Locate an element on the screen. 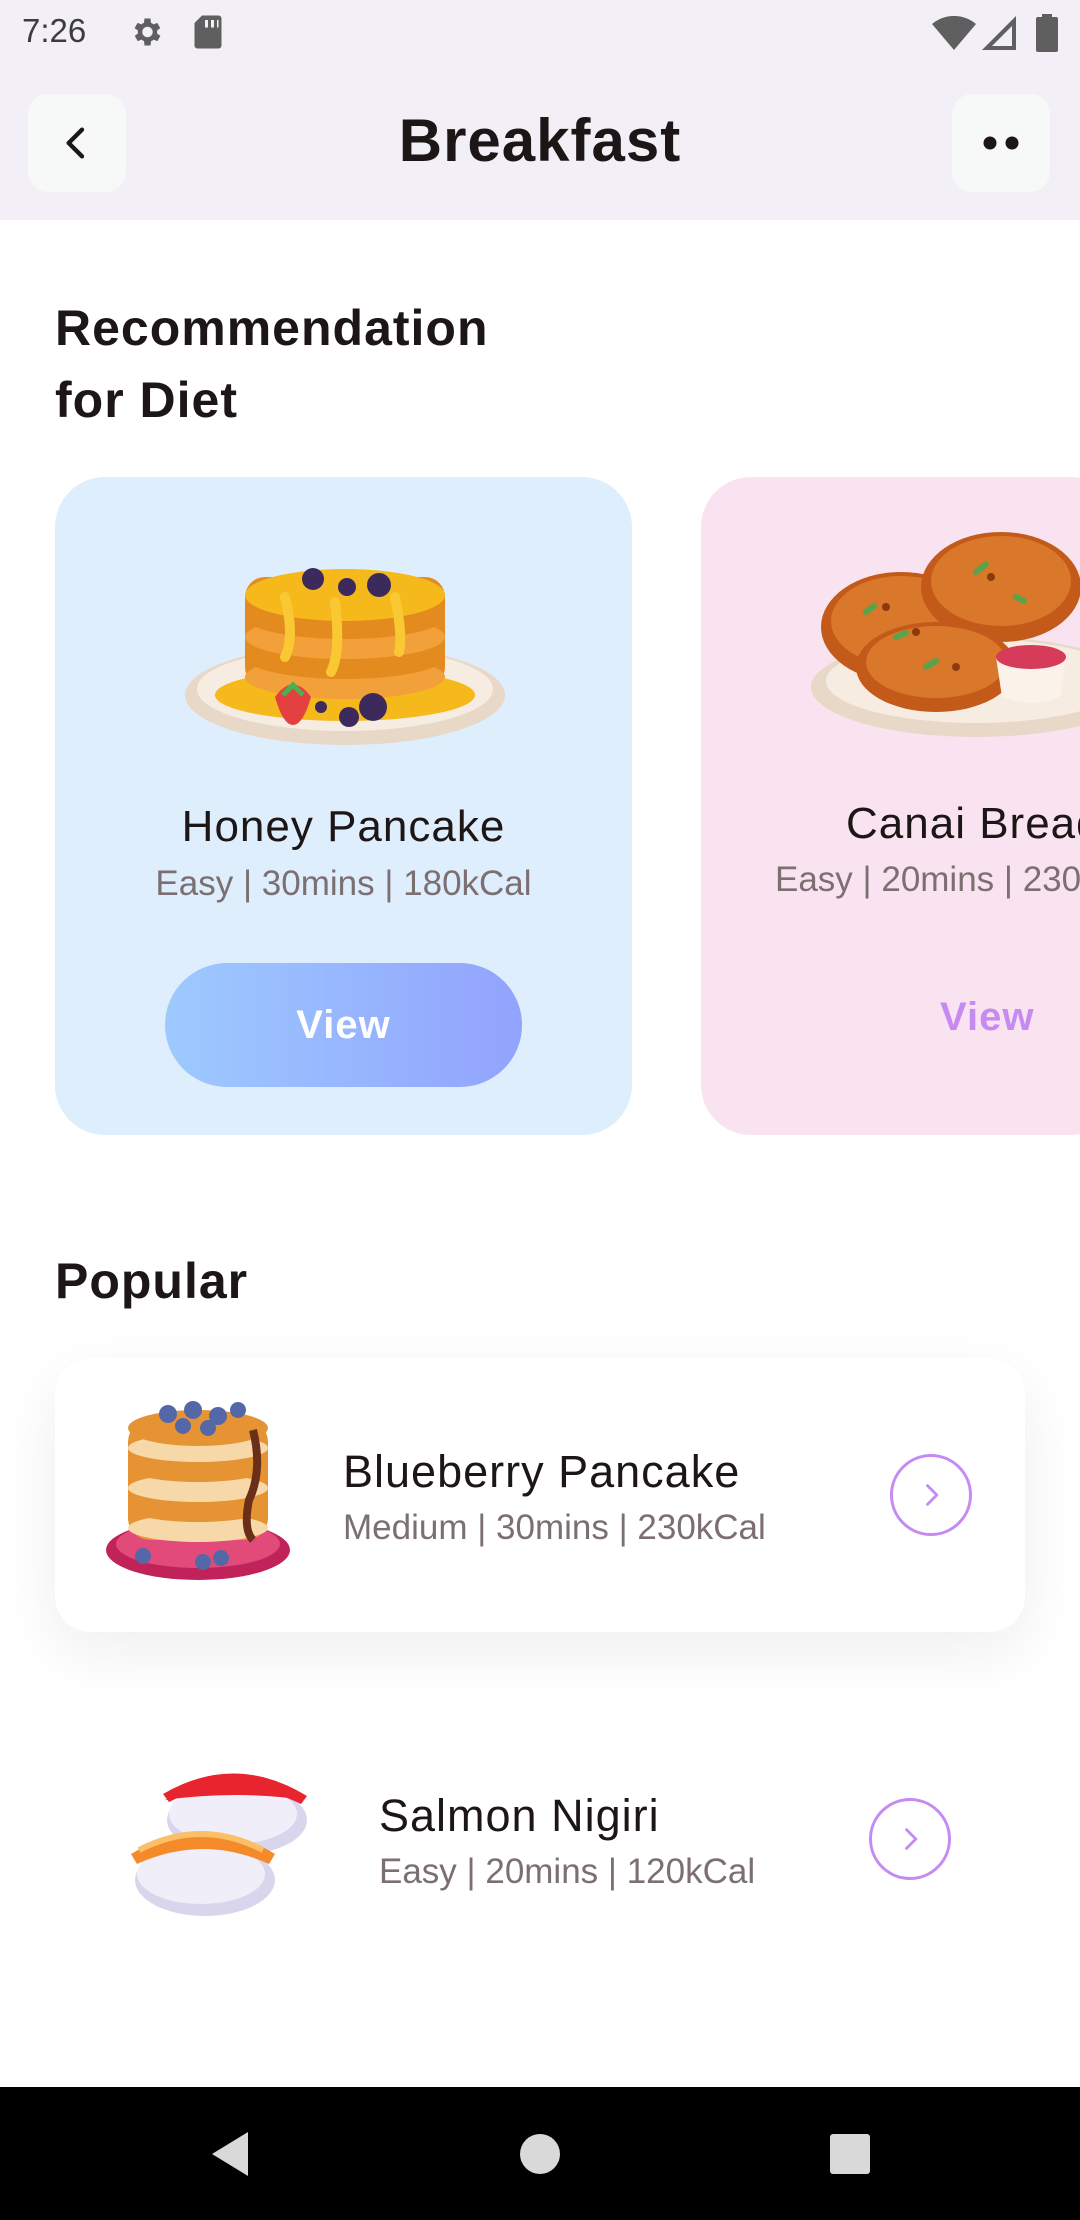 This screenshot has height=2220, width=1080. status-time: 7:26 is located at coordinates (54, 30).